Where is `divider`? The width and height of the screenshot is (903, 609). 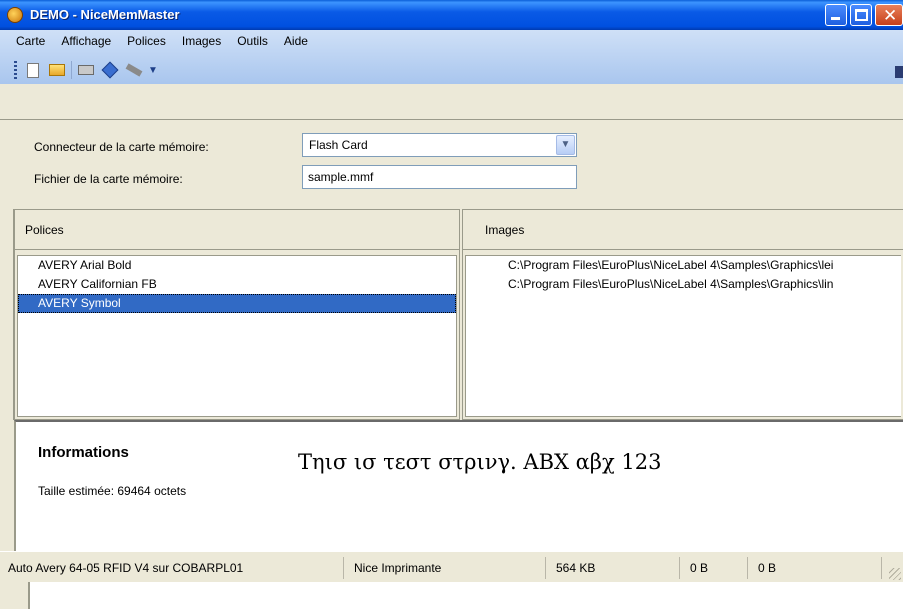 divider is located at coordinates (451, 119).